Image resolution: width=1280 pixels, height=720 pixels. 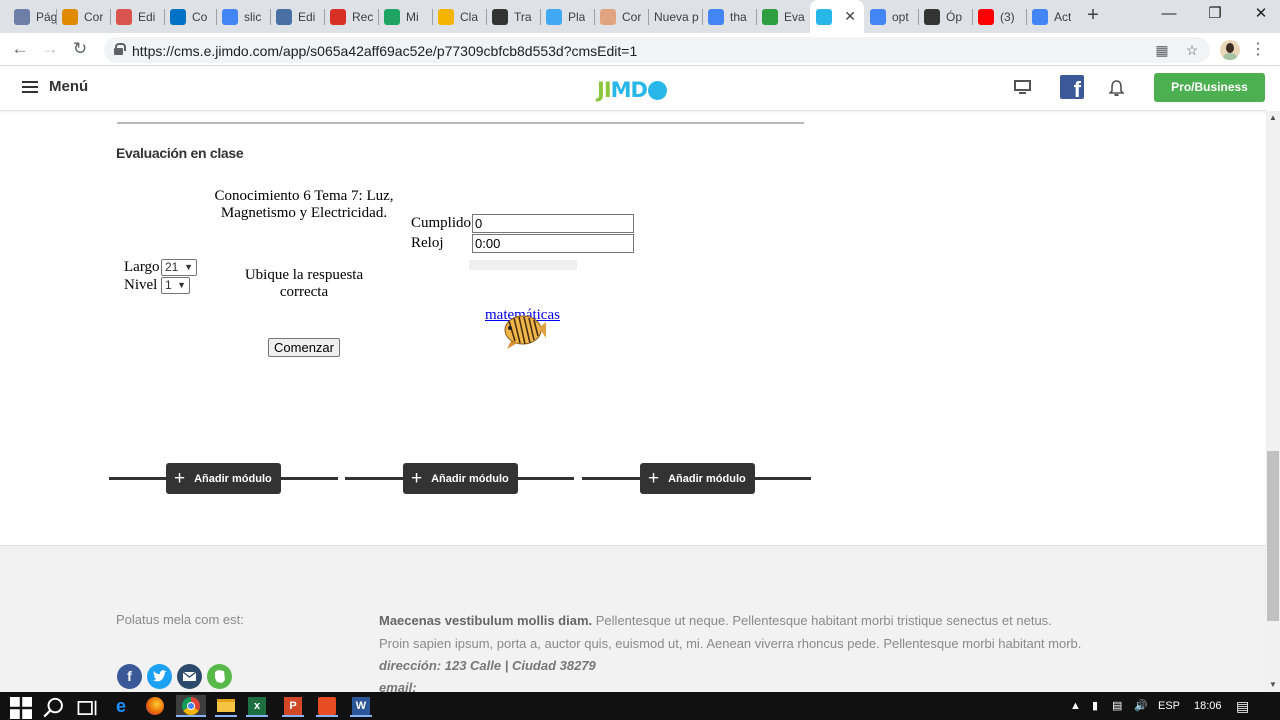 What do you see at coordinates (20, 49) in the screenshot?
I see `back-button: ←` at bounding box center [20, 49].